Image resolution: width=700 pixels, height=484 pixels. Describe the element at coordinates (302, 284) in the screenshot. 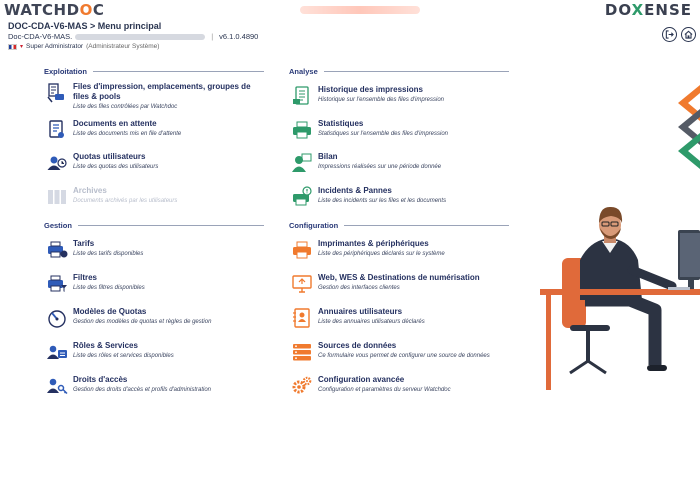

I see `monitor-icon` at that location.